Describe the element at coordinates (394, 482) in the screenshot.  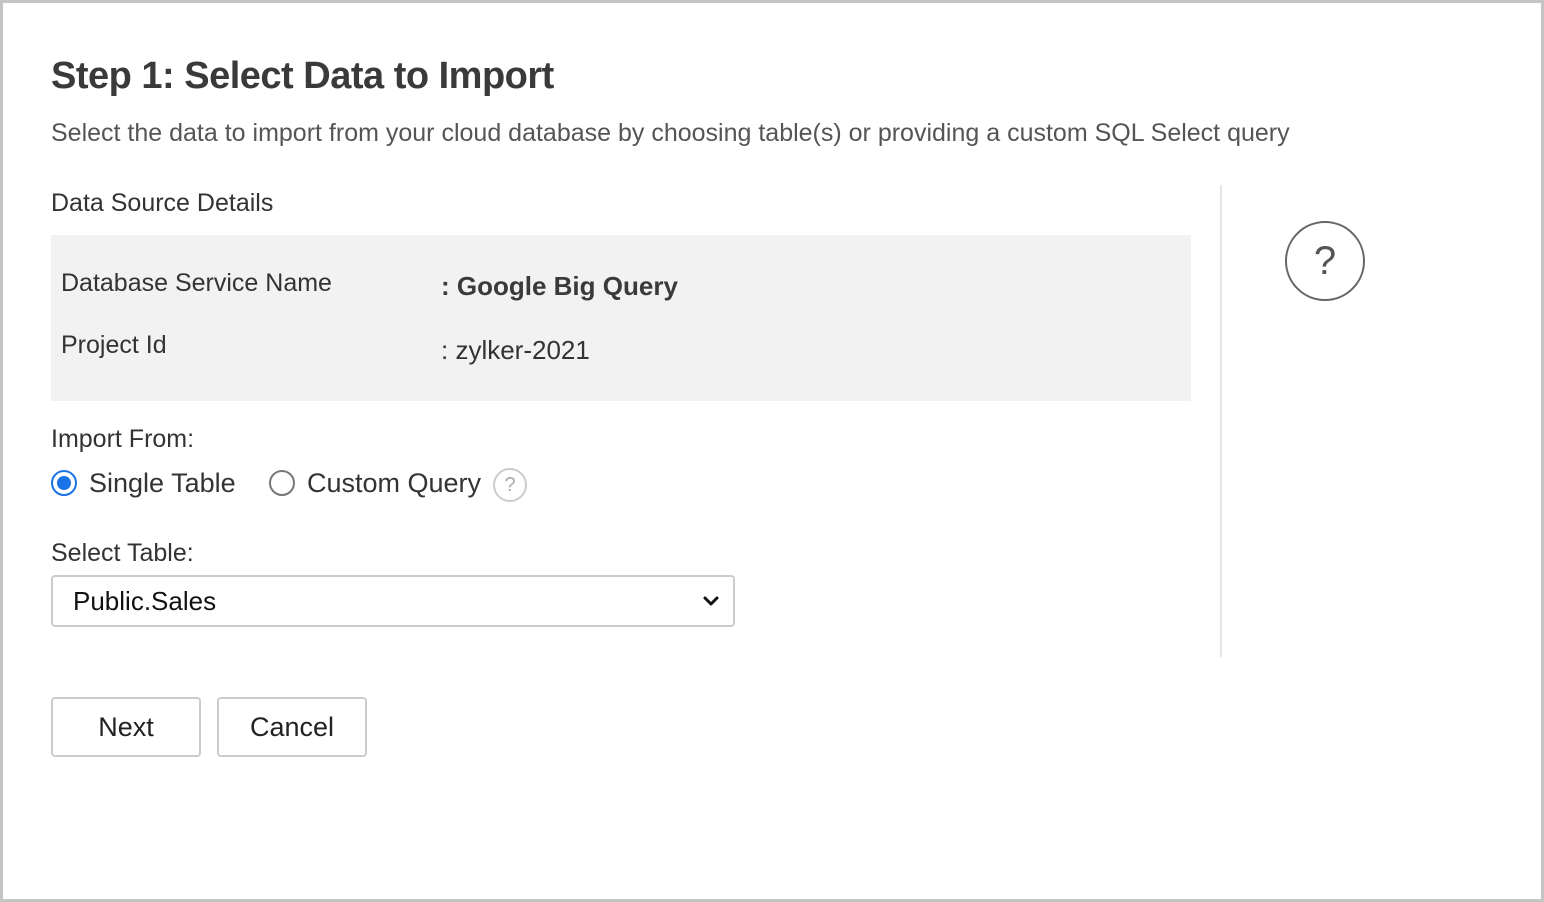
I see `radio-custom-query-label: Custom Query` at that location.